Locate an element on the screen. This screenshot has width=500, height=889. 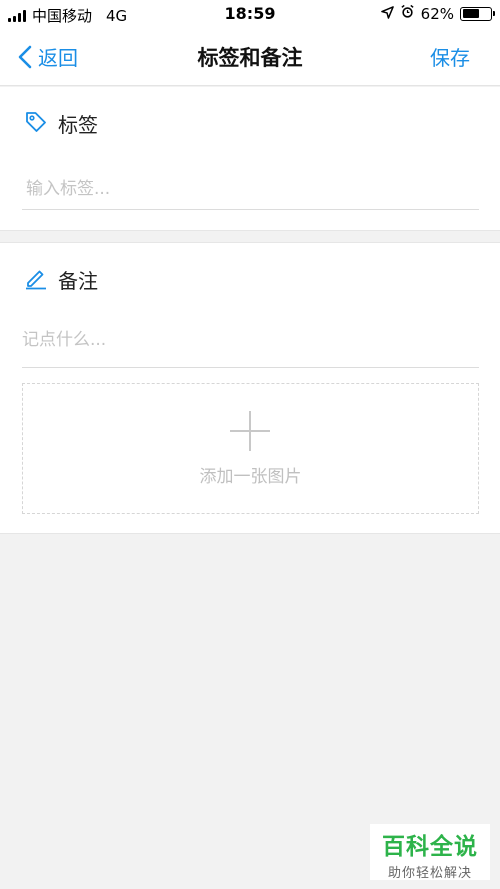
watermark-logo: 百科全说 助你轻松解决 is located at coordinates (430, 852).